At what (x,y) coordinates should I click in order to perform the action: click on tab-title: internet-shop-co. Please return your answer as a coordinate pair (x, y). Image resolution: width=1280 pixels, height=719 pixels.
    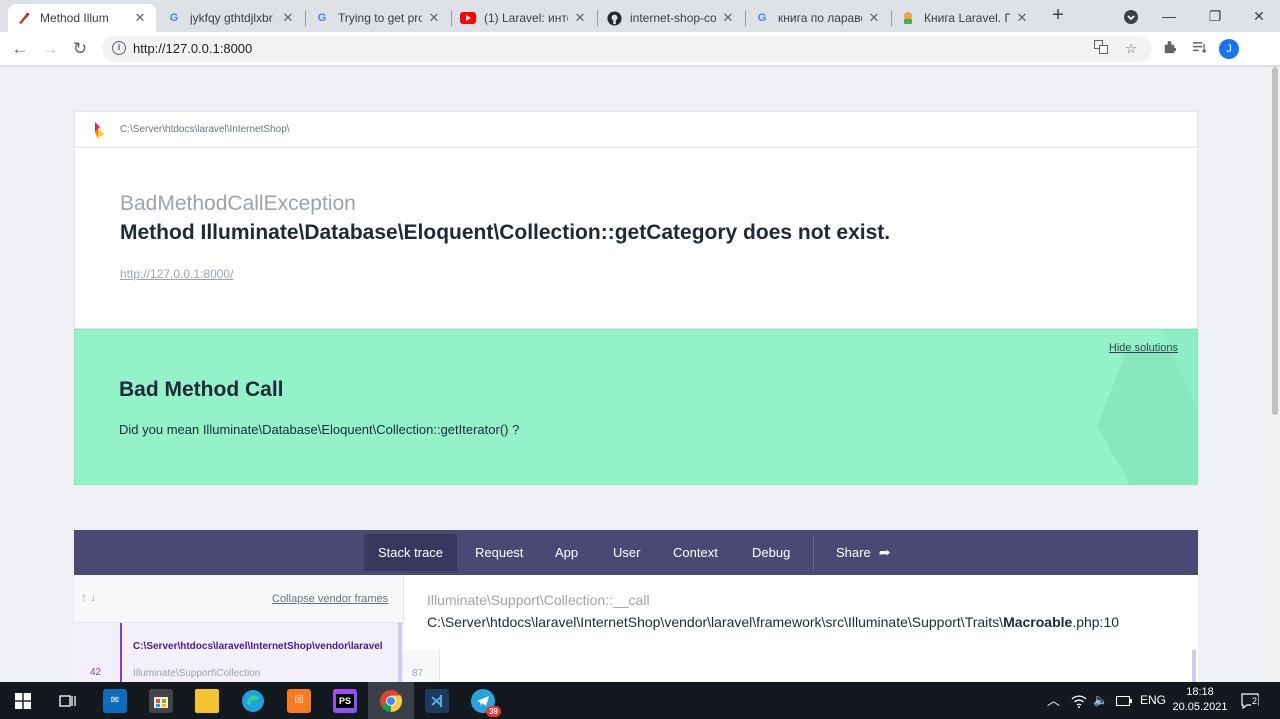
    Looking at the image, I should click on (673, 18).